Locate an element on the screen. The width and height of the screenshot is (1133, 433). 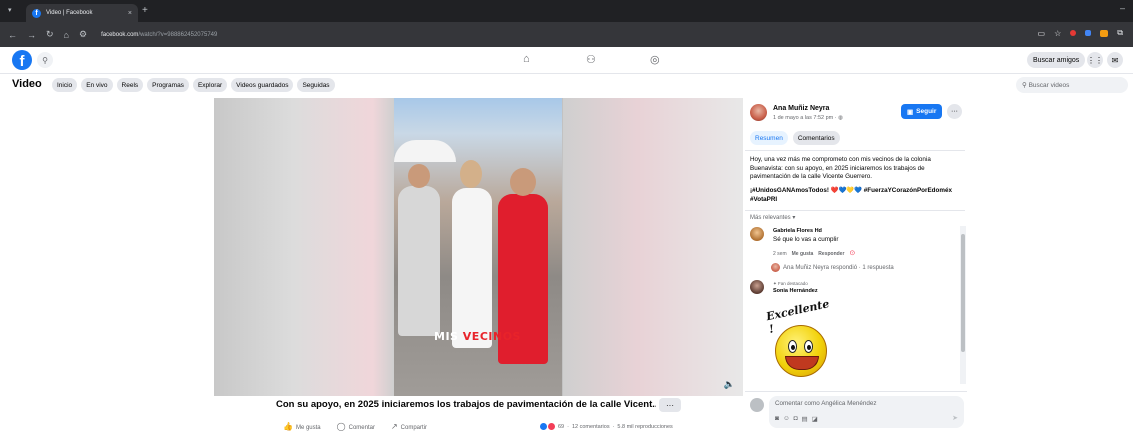
comment-input-icons: ◙ ☺ ◘ ▤ ◪ is located at coordinates (796, 419).